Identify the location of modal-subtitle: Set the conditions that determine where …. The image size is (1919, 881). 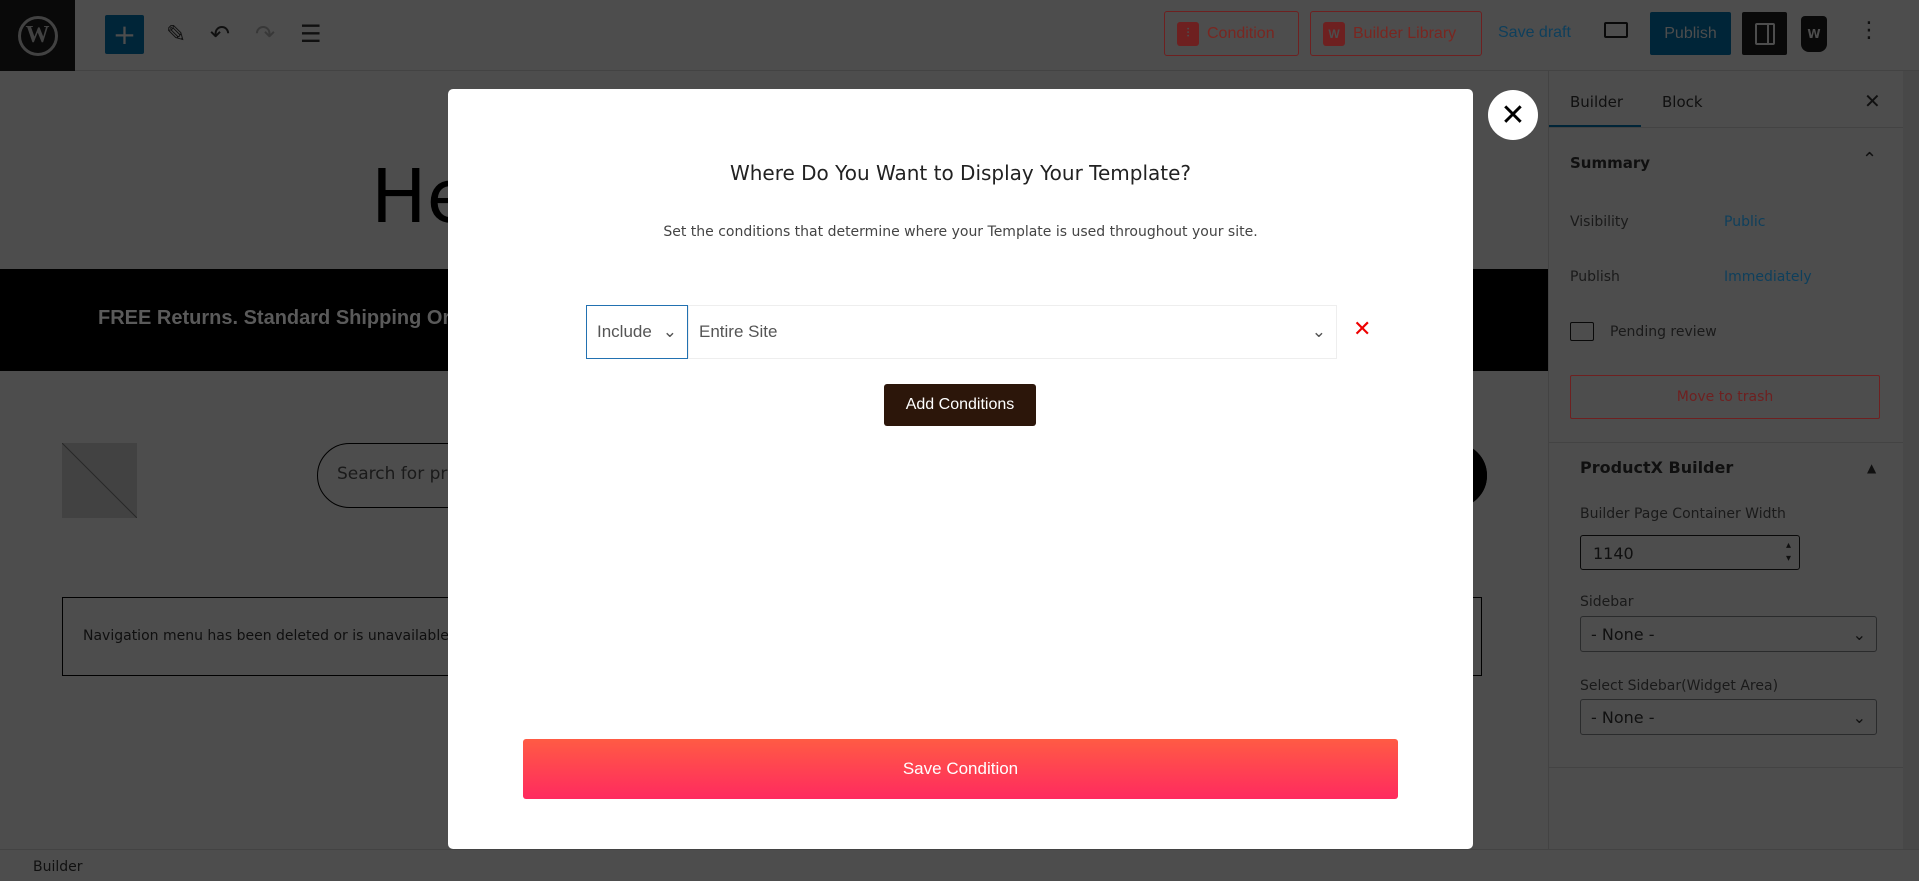
(960, 232).